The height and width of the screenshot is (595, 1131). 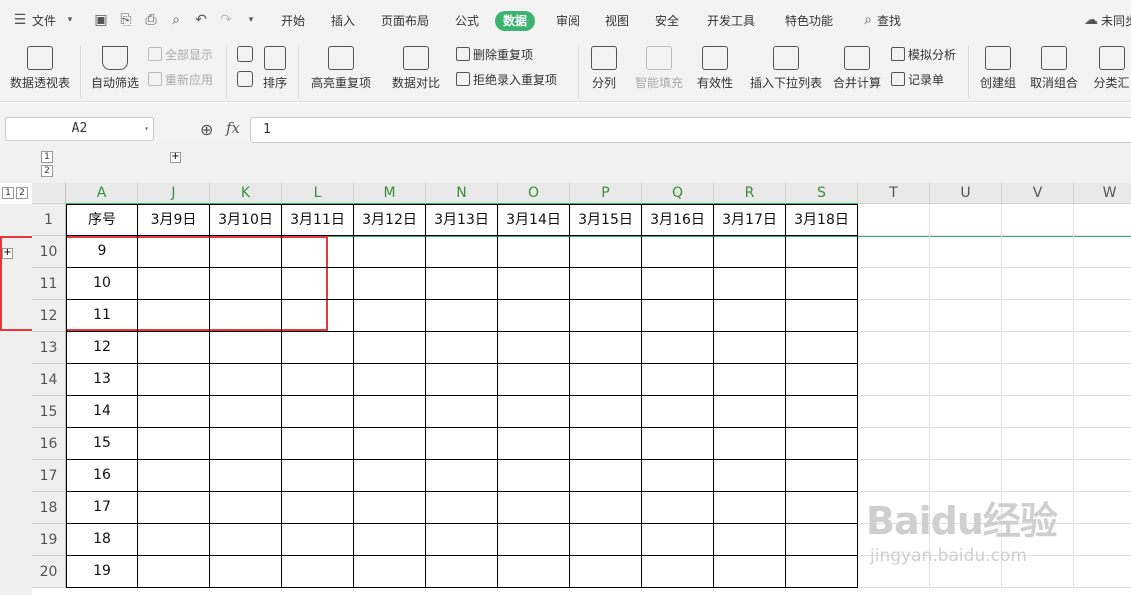 I want to click on tab-data: 数据, so click(x=515, y=21).